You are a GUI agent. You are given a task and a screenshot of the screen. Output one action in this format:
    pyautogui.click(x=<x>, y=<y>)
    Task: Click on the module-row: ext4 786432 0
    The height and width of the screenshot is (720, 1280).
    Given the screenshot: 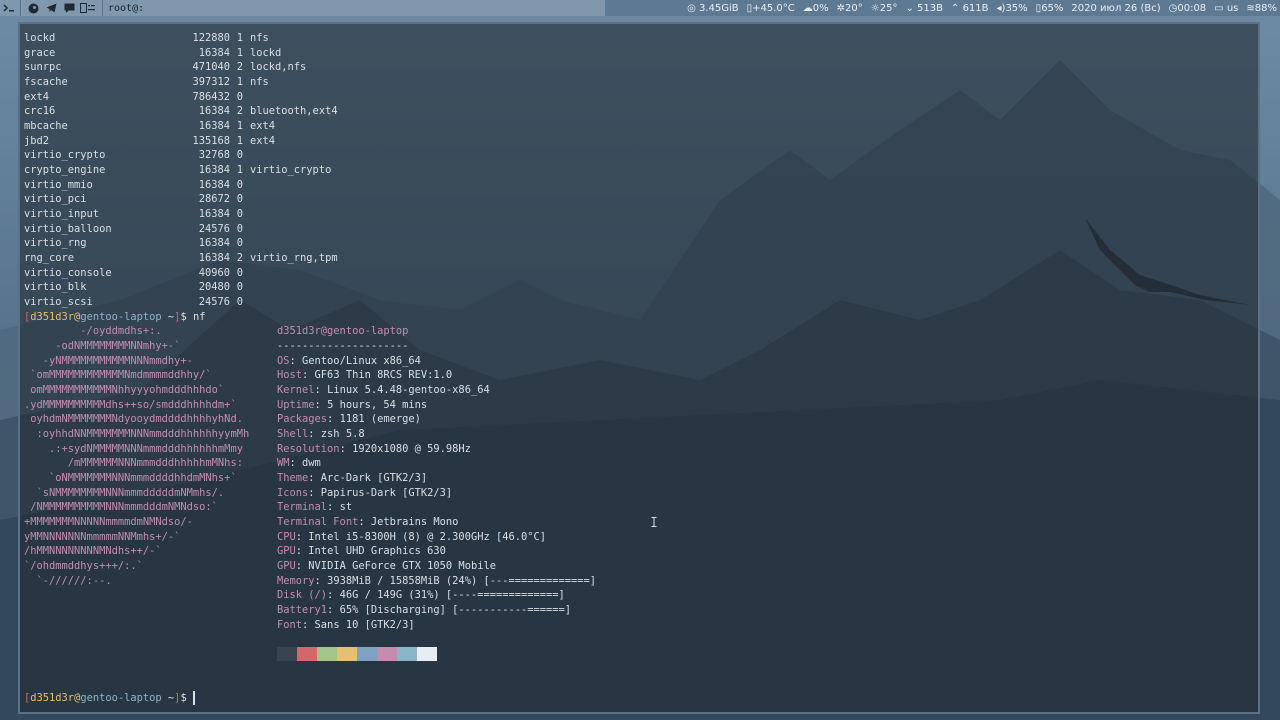 What is the action you would take?
    pyautogui.click(x=137, y=97)
    